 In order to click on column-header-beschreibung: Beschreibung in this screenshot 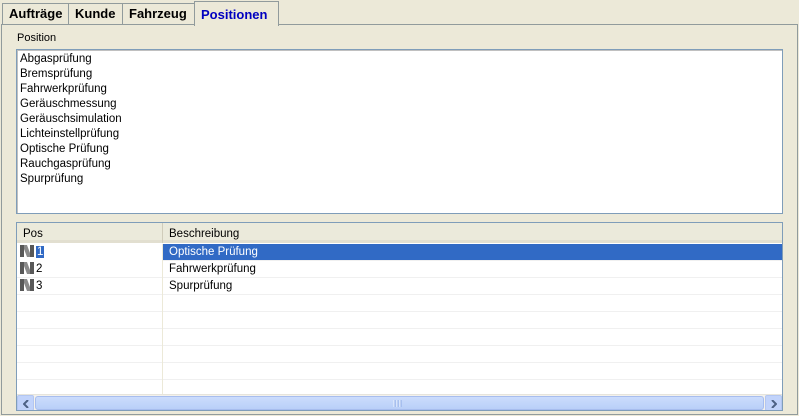, I will do `click(472, 233)`.